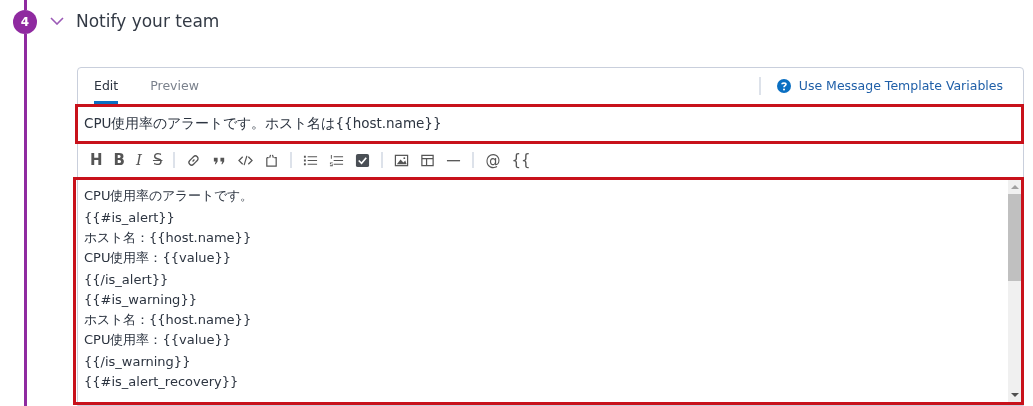 The image size is (1033, 406). Describe the element at coordinates (119, 160) in the screenshot. I see `format-button: B` at that location.